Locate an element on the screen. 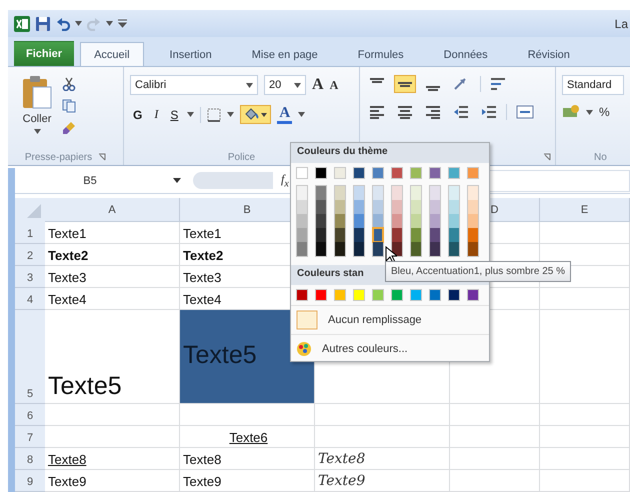  paste-button: Coller is located at coordinates (37, 119).